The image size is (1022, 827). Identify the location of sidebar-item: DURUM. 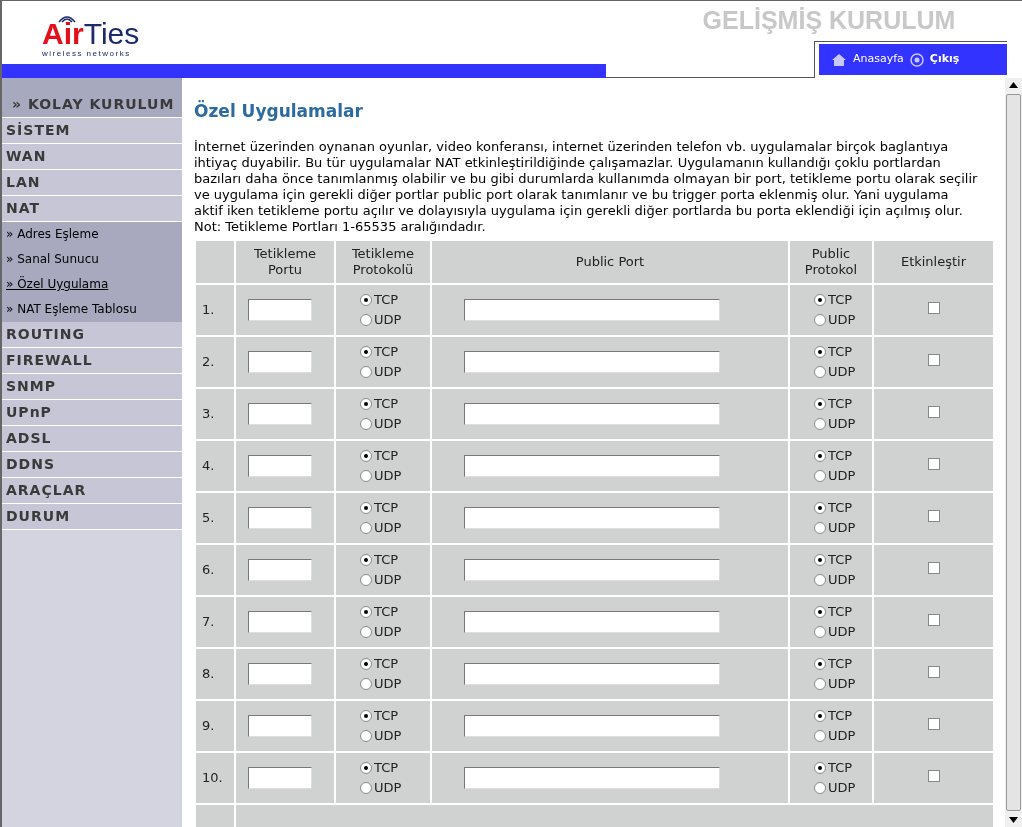
(92, 517).